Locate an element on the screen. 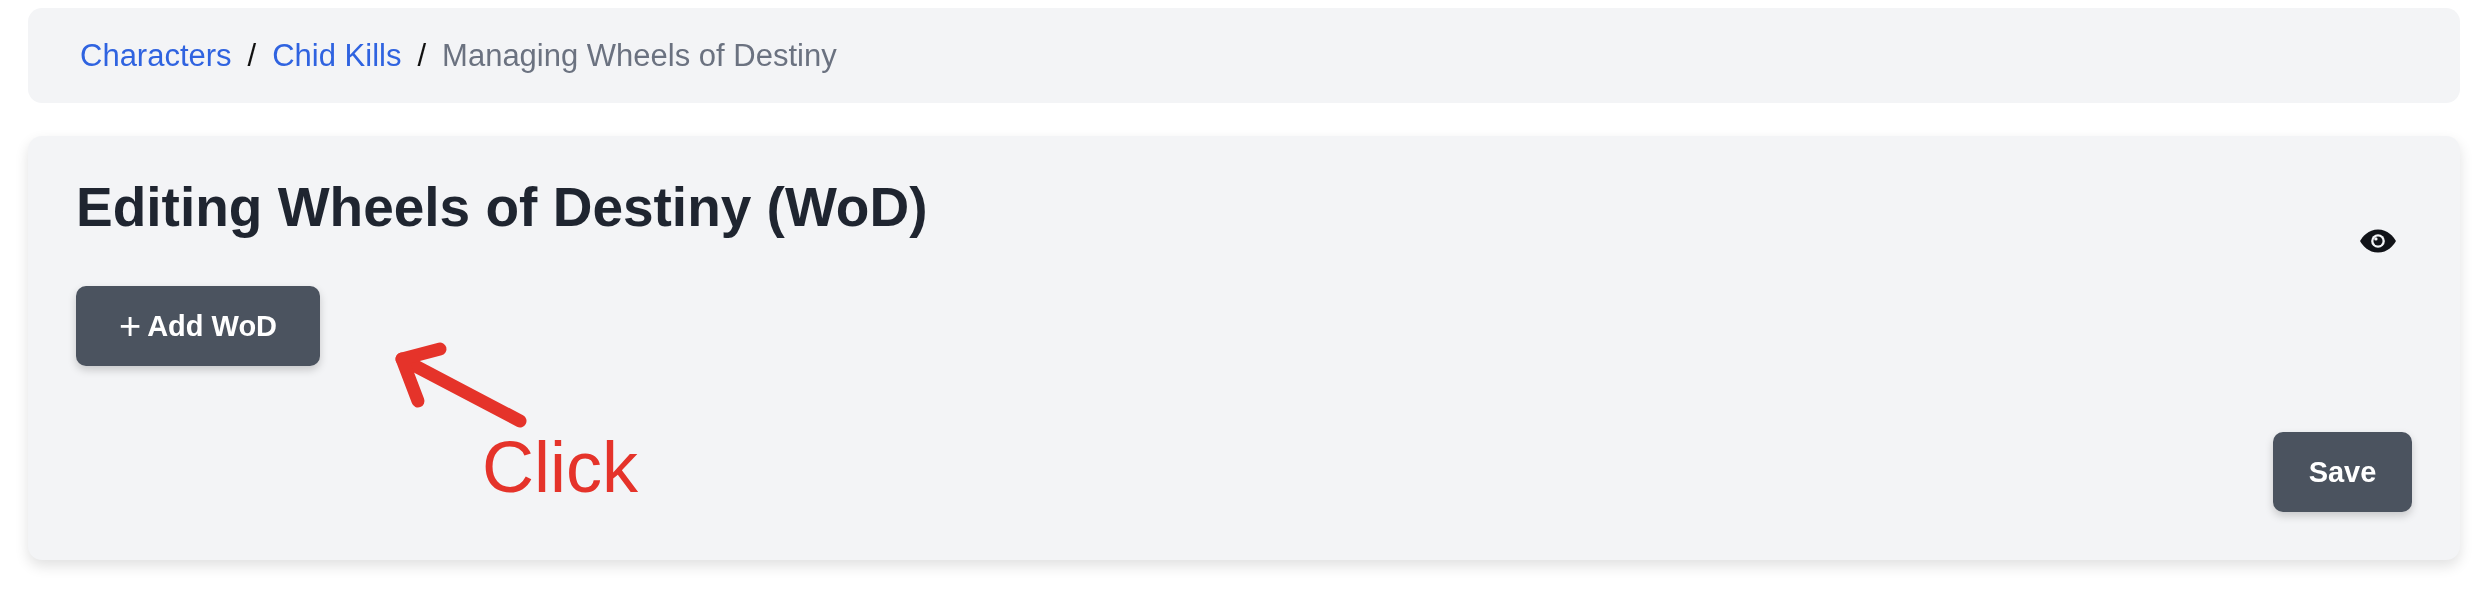  breadcrumb-link: Chid Kills is located at coordinates (337, 55).